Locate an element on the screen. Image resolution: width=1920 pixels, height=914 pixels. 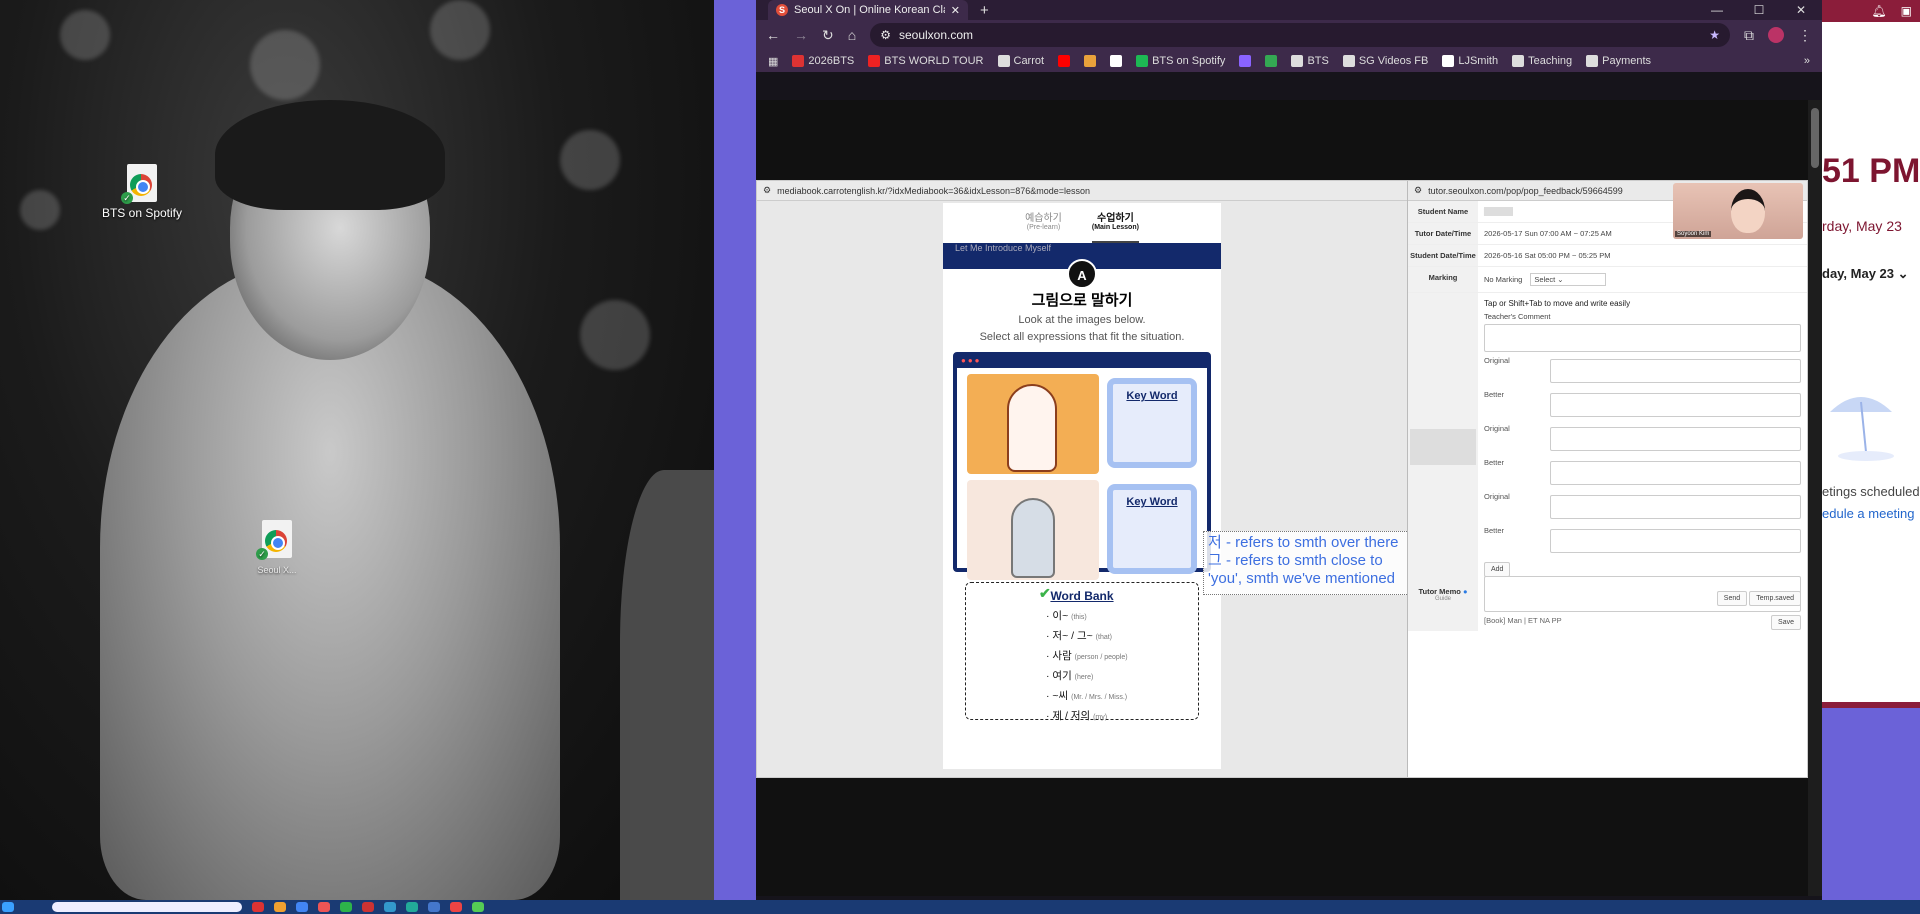
extensions-icon: ⧉ is located at coordinates (1749, 35).